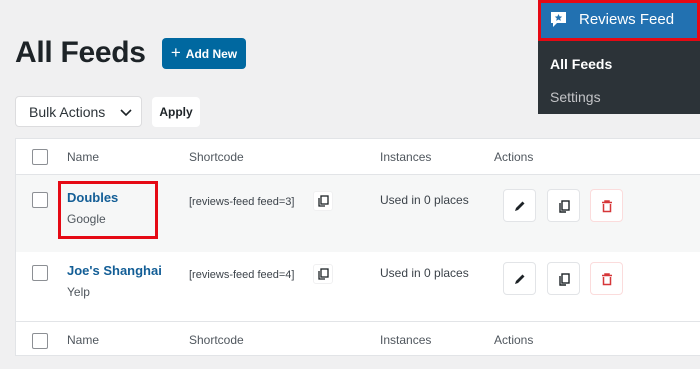 This screenshot has width=700, height=369. I want to click on table-header: Name Shortcode Instances Actions, so click(358, 156).